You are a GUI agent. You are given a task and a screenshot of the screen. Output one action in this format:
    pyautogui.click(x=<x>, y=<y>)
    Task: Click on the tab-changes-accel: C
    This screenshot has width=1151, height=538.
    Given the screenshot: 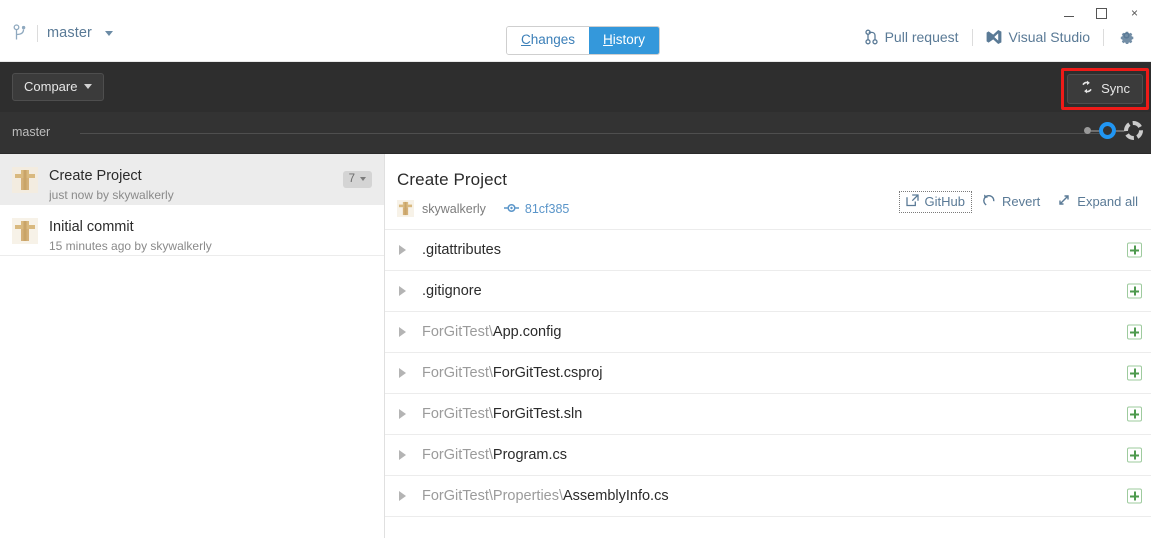 What is the action you would take?
    pyautogui.click(x=526, y=39)
    